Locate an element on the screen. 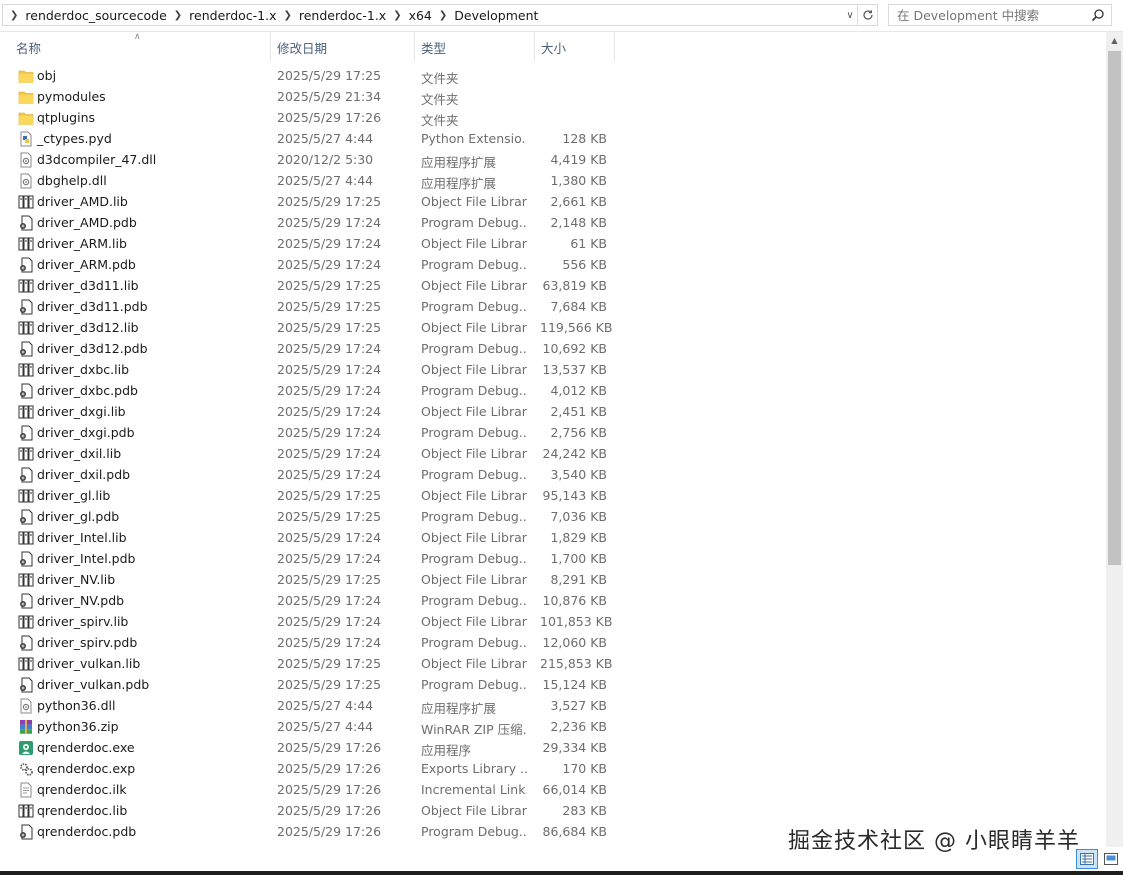  file-name: driver_spirv.lib is located at coordinates (83, 621).